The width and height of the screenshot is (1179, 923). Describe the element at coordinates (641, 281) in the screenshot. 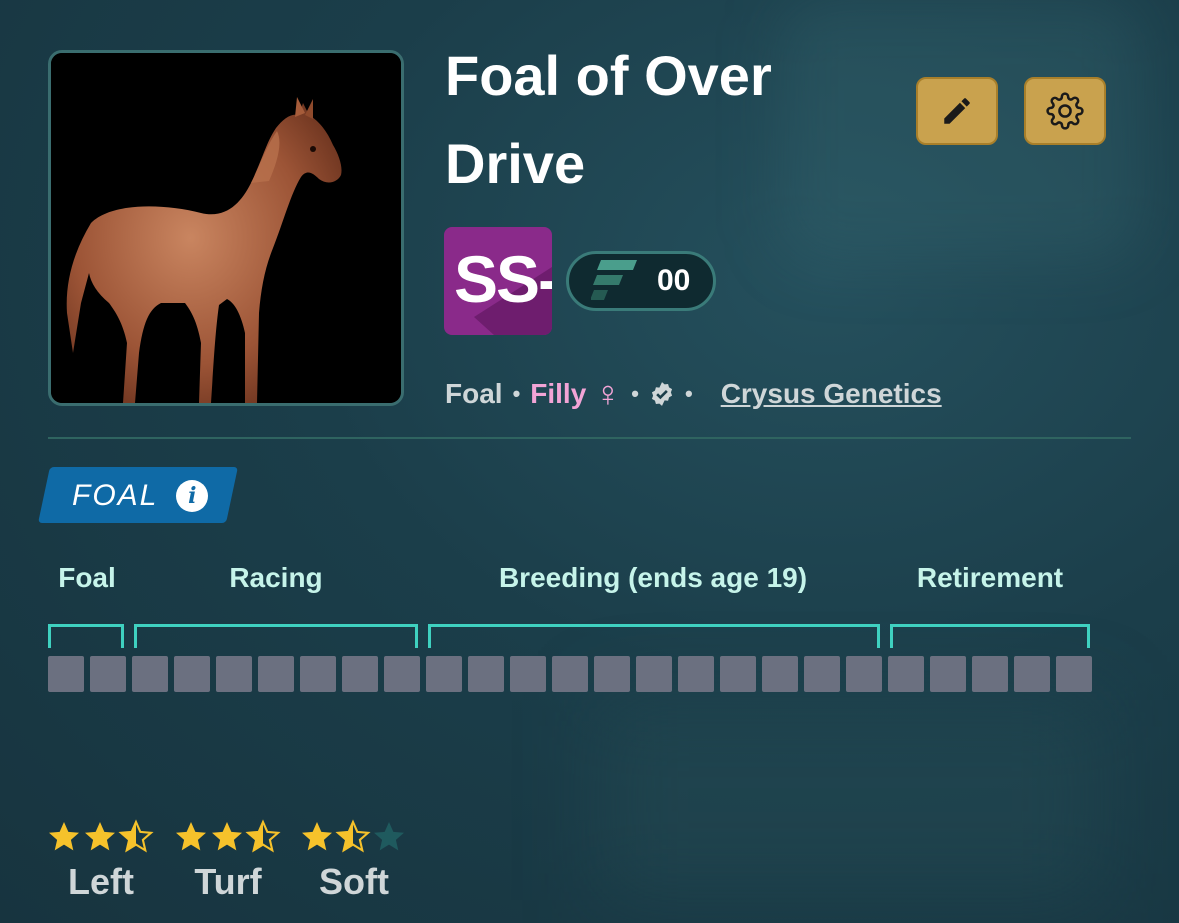

I see `token-counter: 00` at that location.